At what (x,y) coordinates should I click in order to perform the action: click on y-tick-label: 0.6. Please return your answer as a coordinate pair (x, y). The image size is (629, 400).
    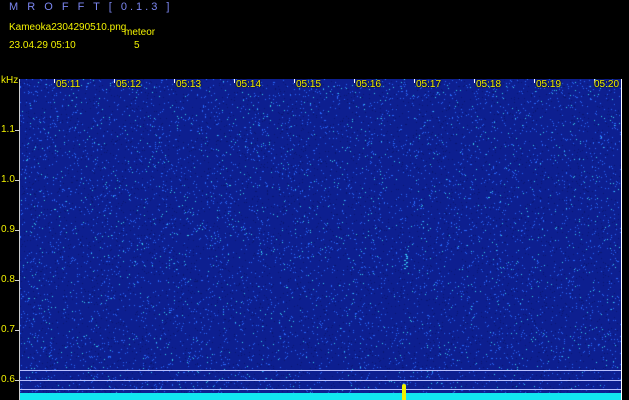
    Looking at the image, I should click on (8, 379).